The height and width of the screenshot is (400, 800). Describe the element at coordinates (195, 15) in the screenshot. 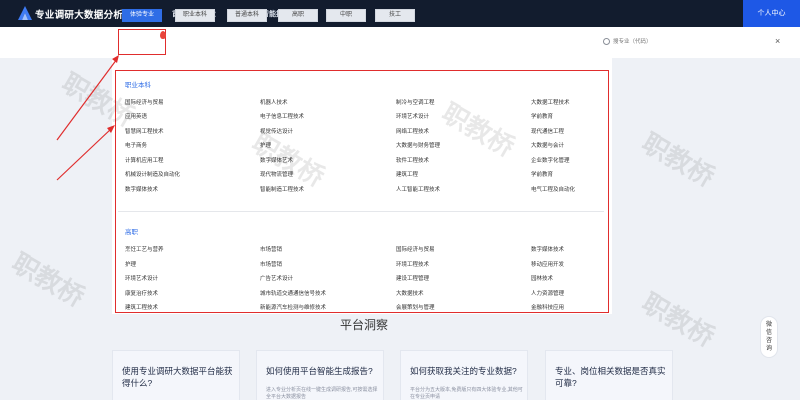

I see `tab-vocational-bachelor: 职业本科` at that location.